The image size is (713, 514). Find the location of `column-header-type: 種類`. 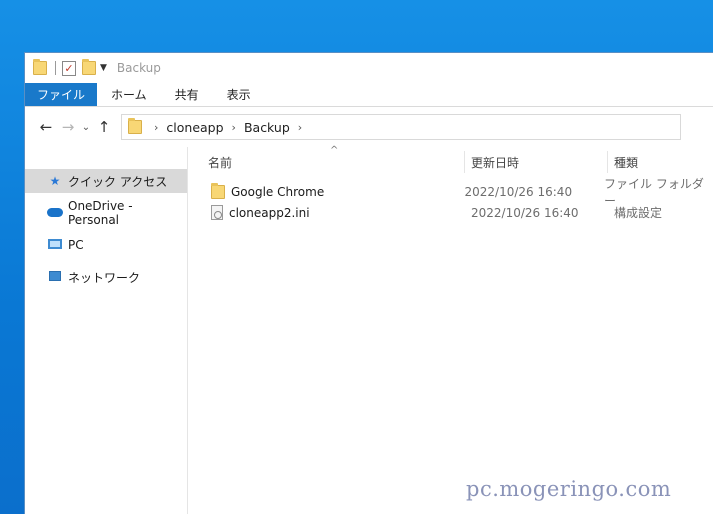

column-header-type: 種類 is located at coordinates (623, 162).